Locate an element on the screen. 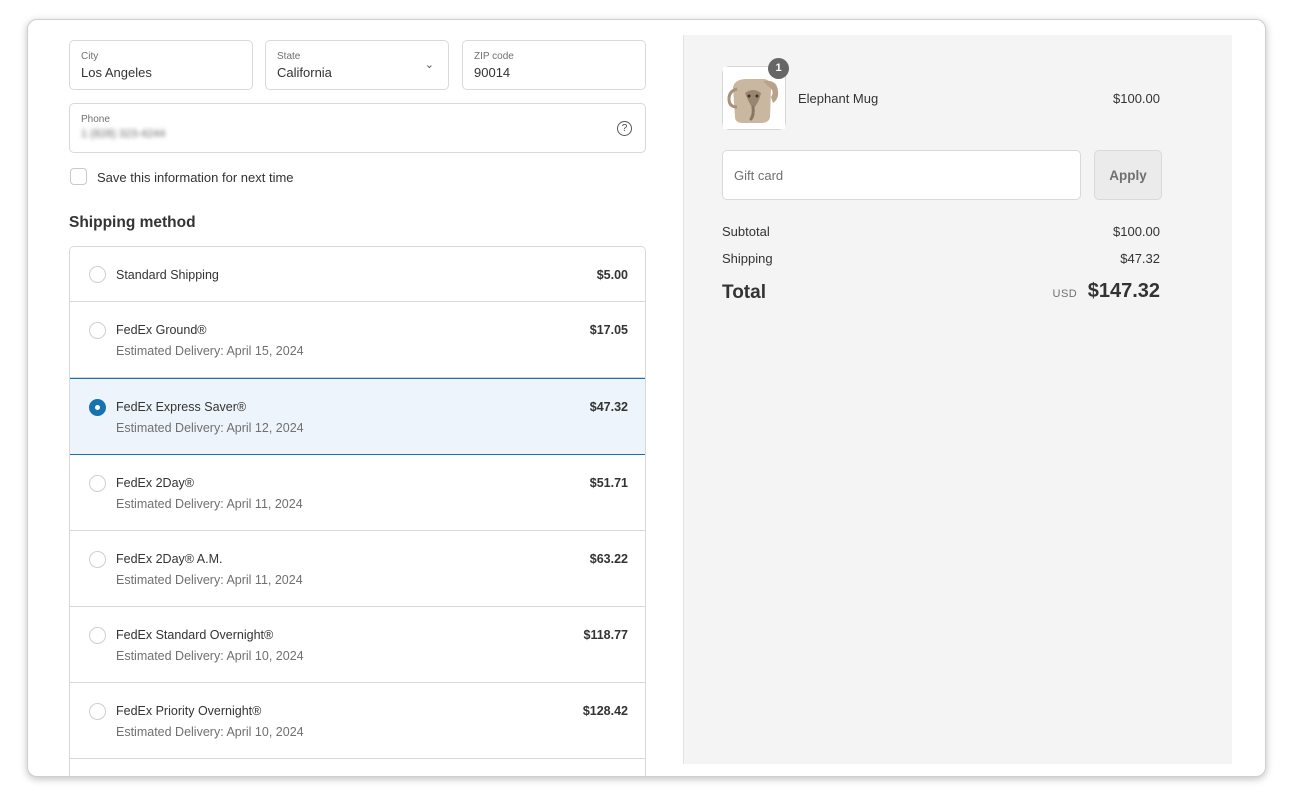 This screenshot has height=800, width=1292. shipping-option-price: $128.42 is located at coordinates (605, 711).